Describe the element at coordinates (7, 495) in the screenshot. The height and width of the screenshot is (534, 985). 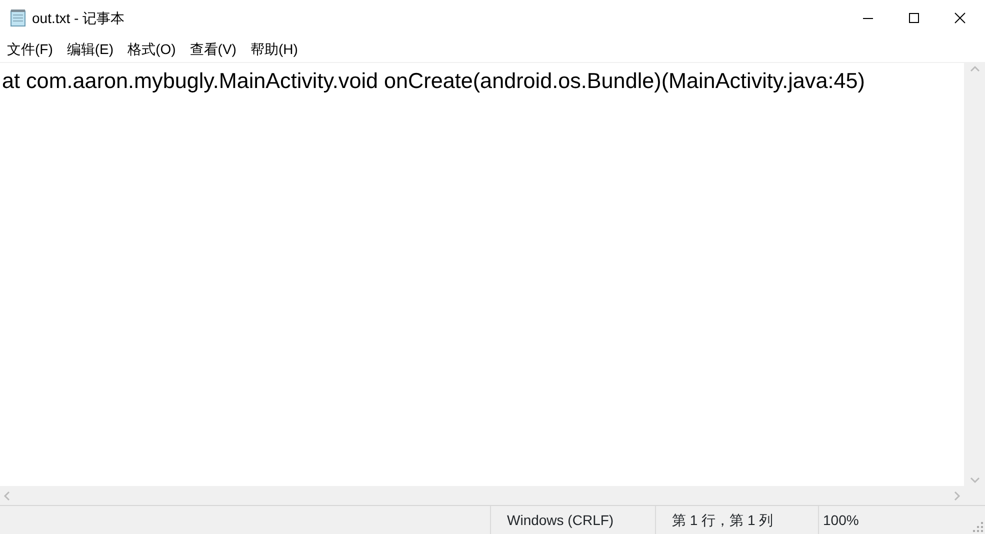
I see `scroll-left-icon` at that location.